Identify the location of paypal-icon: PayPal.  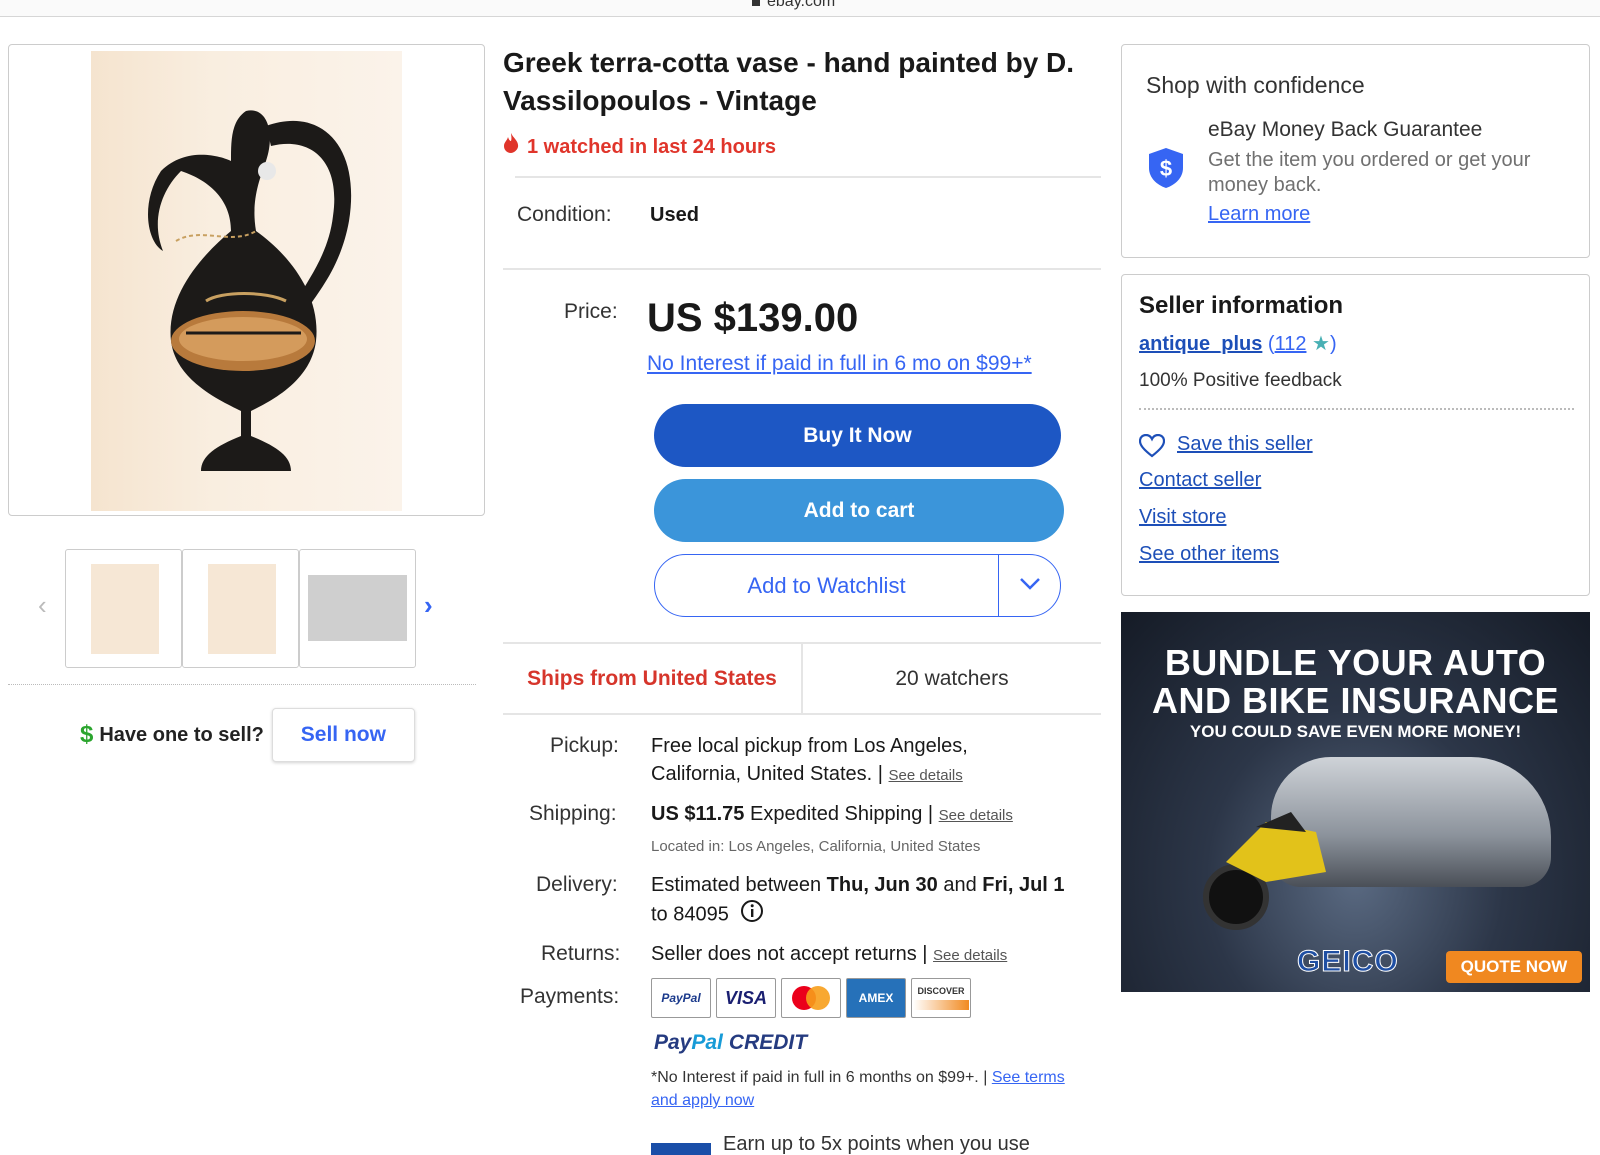
(681, 998).